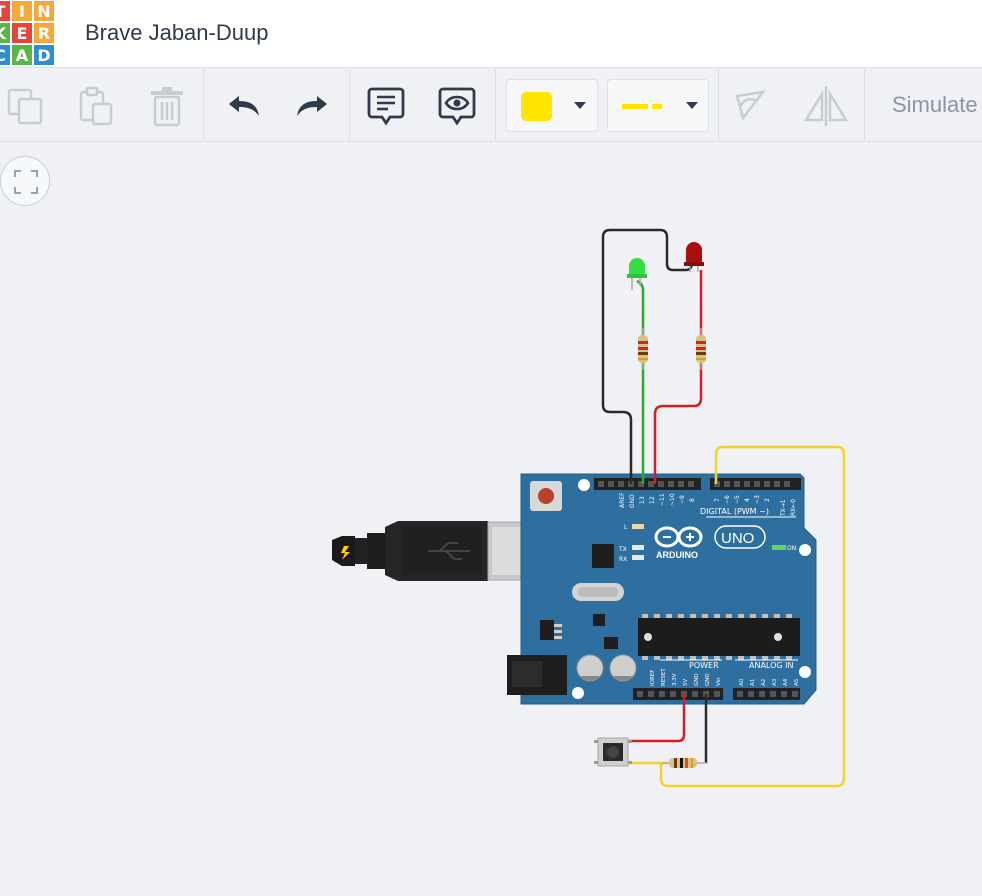  Describe the element at coordinates (44, 55) in the screenshot. I see `logo-letter: D` at that location.